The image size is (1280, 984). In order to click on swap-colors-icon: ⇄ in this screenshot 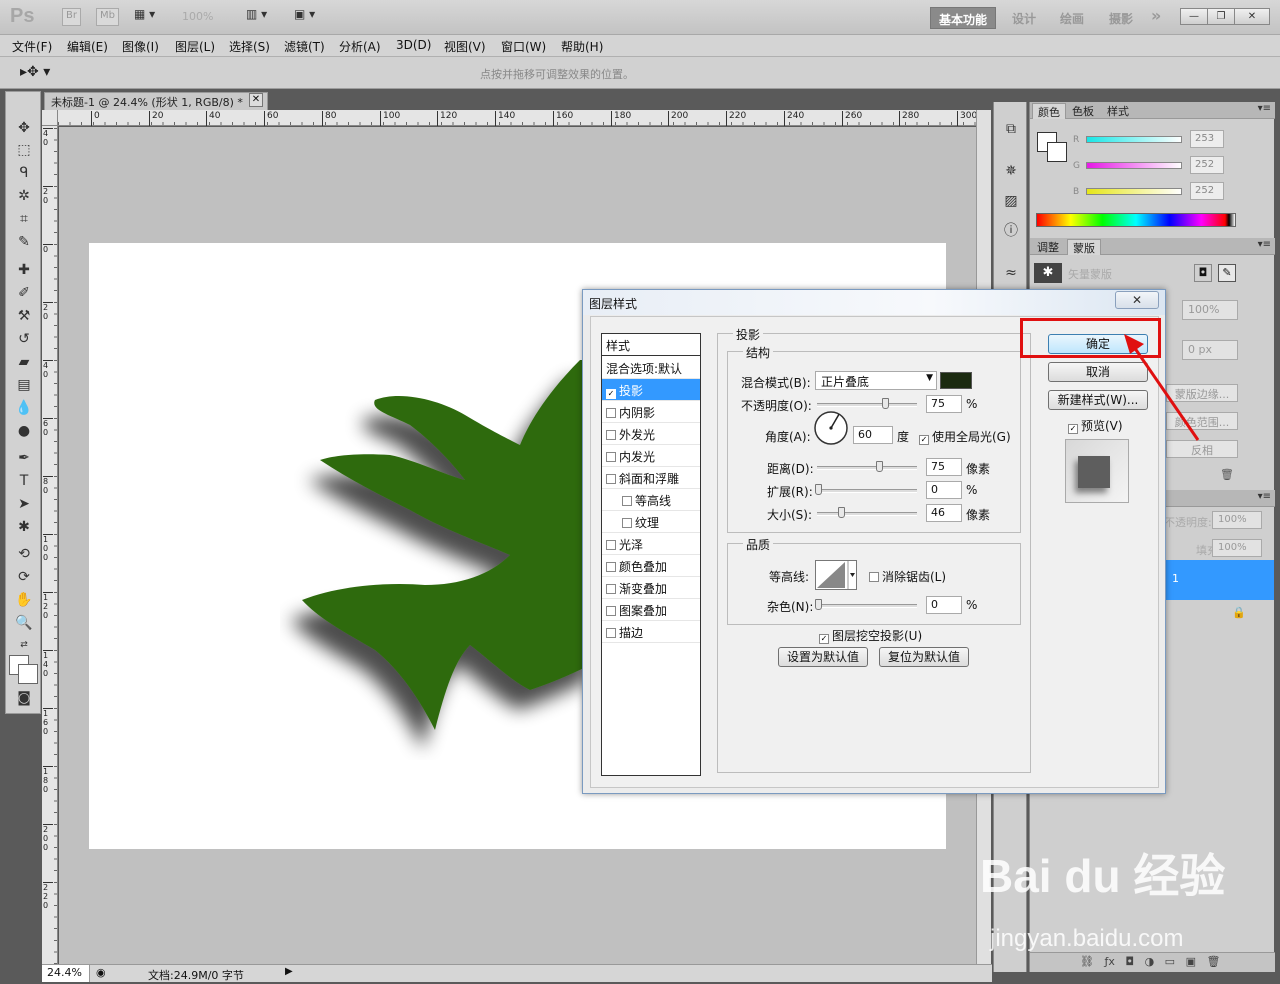, I will do `click(24, 645)`.